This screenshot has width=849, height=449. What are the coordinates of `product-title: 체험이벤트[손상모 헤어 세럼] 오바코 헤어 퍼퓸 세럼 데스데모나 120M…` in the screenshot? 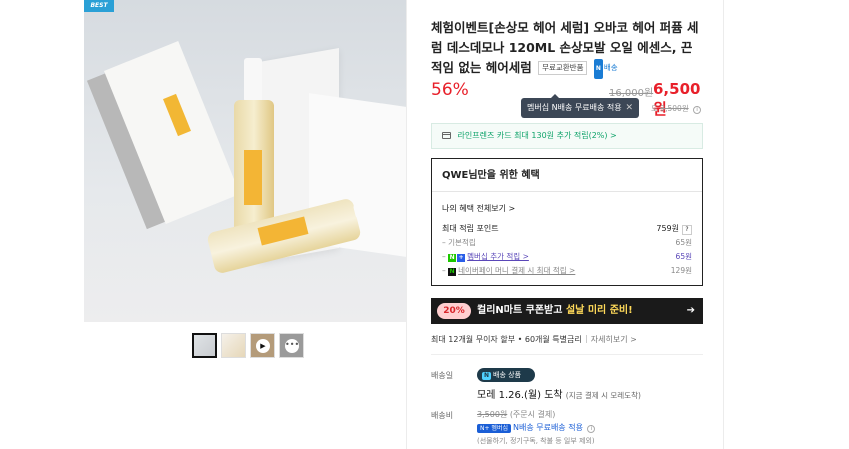 It's located at (567, 48).